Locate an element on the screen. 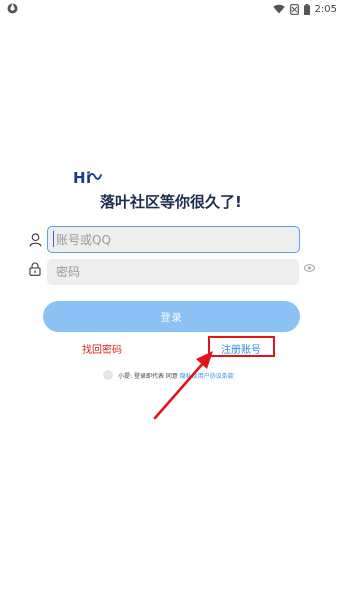  agreement-checkbox is located at coordinates (108, 375).